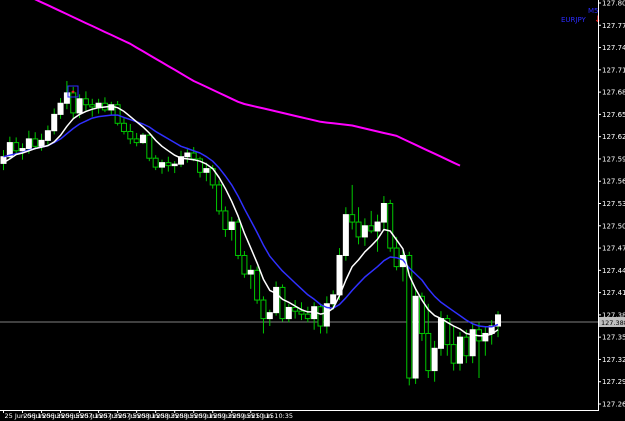  I want to click on y-tick-label: 127.655, so click(613, 115).